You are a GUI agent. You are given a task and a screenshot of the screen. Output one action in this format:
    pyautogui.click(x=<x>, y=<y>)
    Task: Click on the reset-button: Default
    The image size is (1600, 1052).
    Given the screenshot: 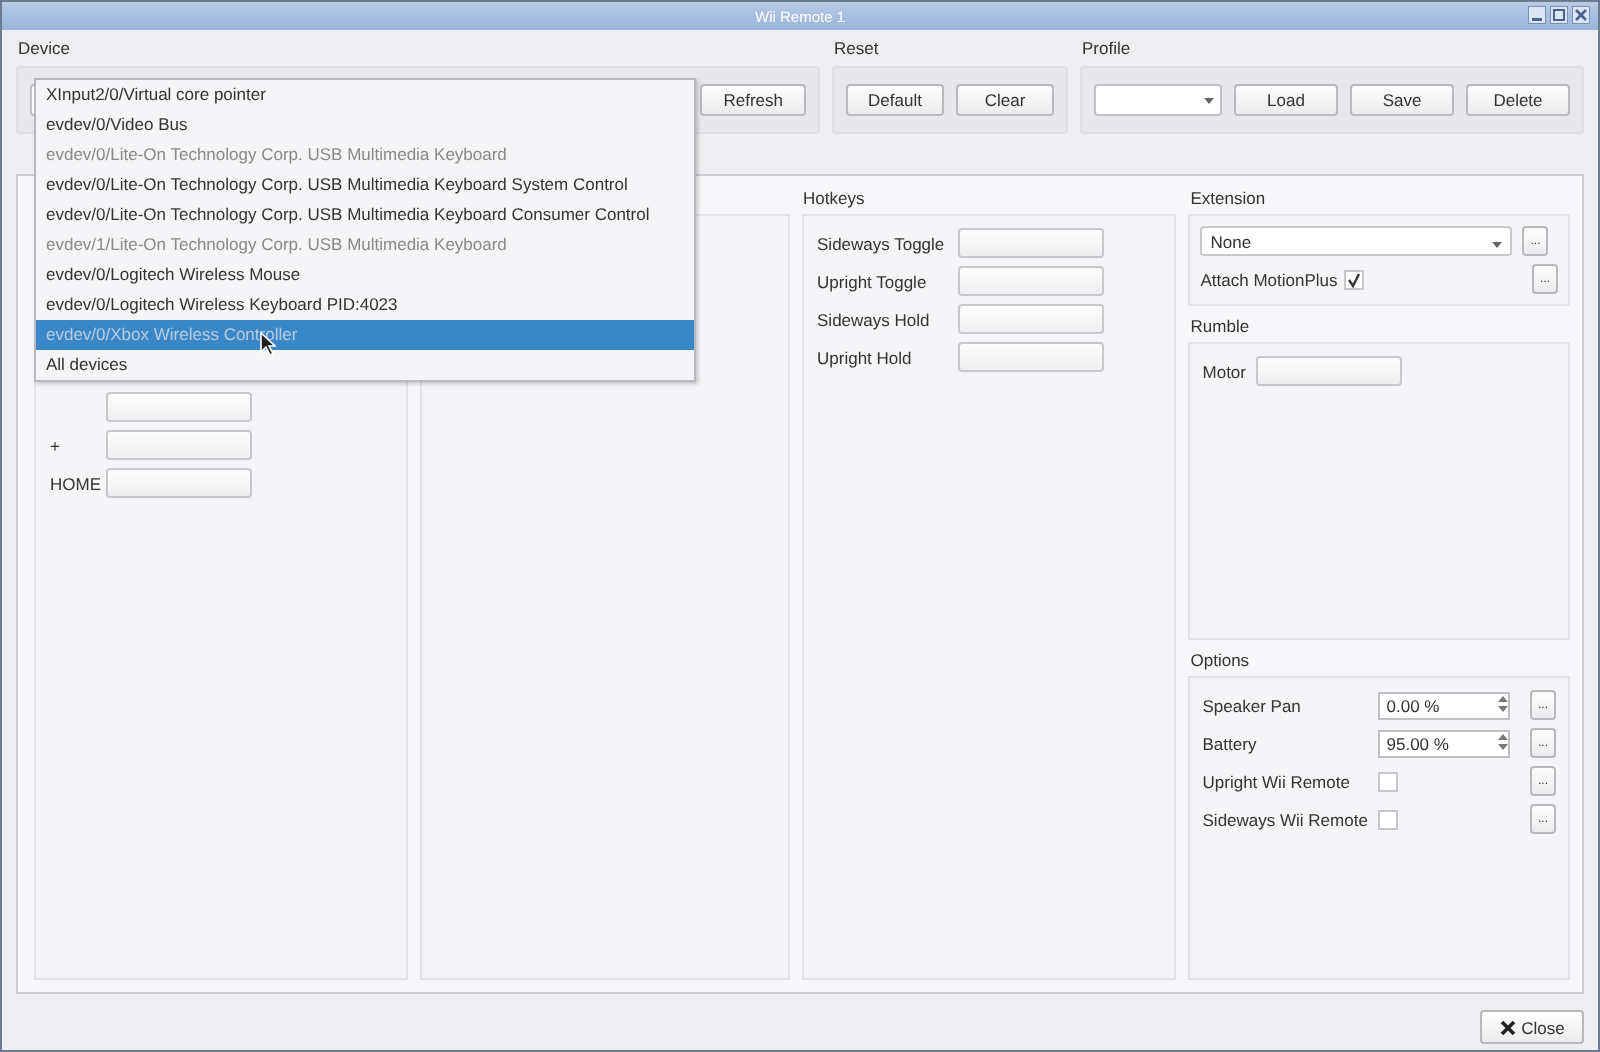 What is the action you would take?
    pyautogui.click(x=895, y=100)
    